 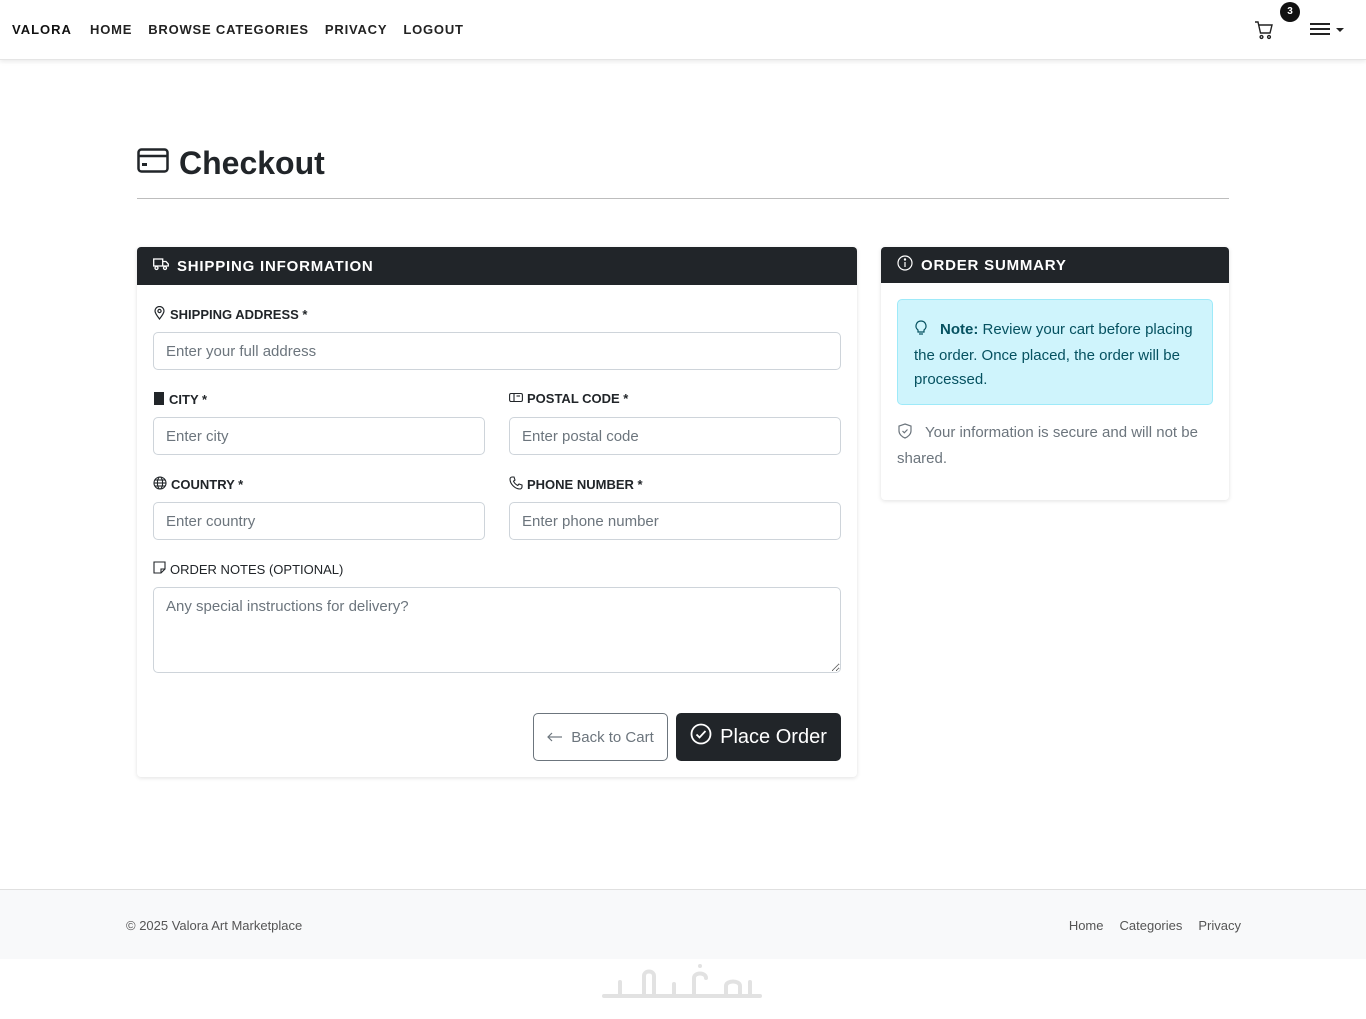 I want to click on phone-label: PHONE NUMBER *, so click(x=576, y=484).